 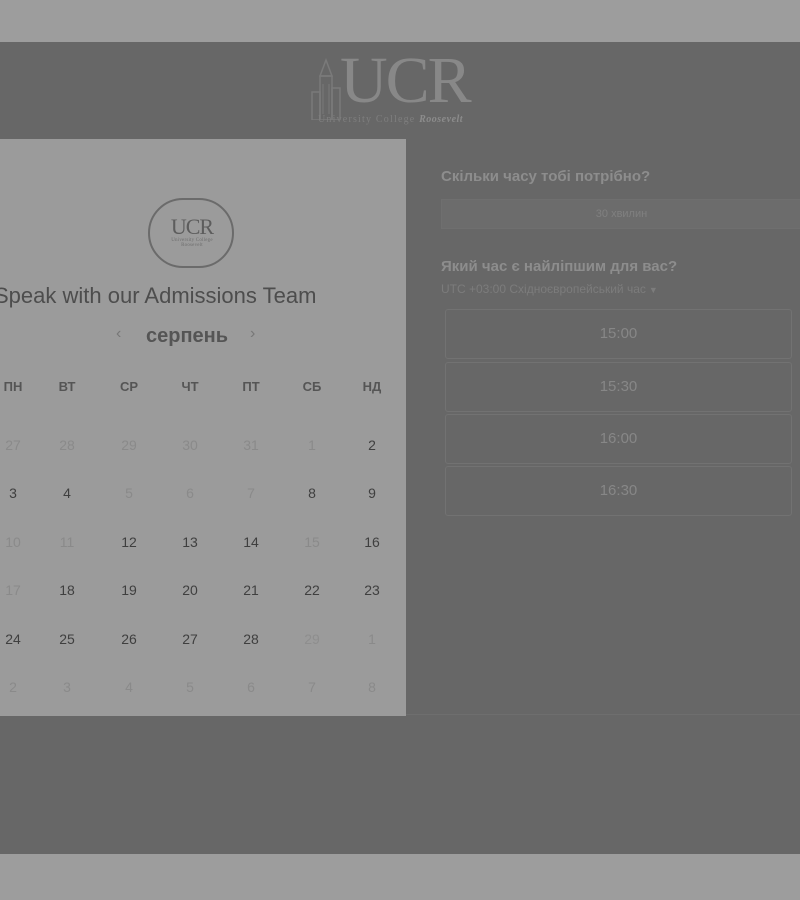 What do you see at coordinates (158, 295) in the screenshot?
I see `event-title: Speak with our Admissions Team` at bounding box center [158, 295].